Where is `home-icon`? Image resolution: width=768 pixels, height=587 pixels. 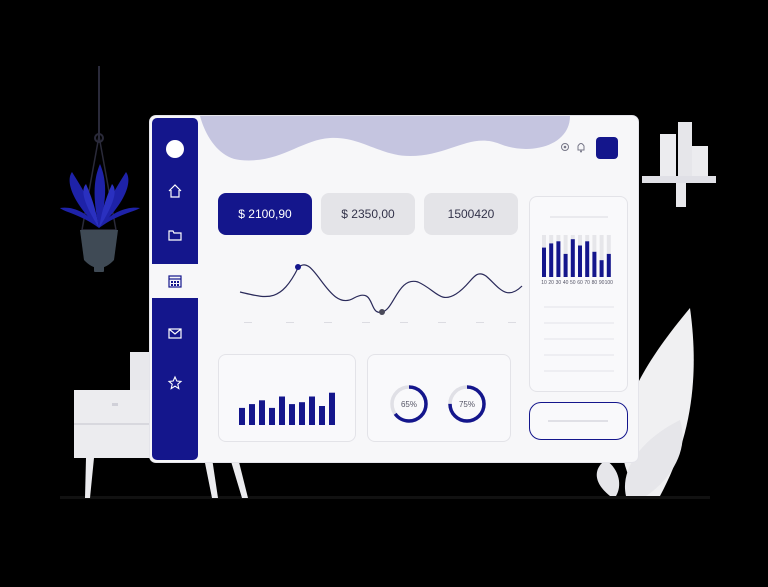 home-icon is located at coordinates (175, 191).